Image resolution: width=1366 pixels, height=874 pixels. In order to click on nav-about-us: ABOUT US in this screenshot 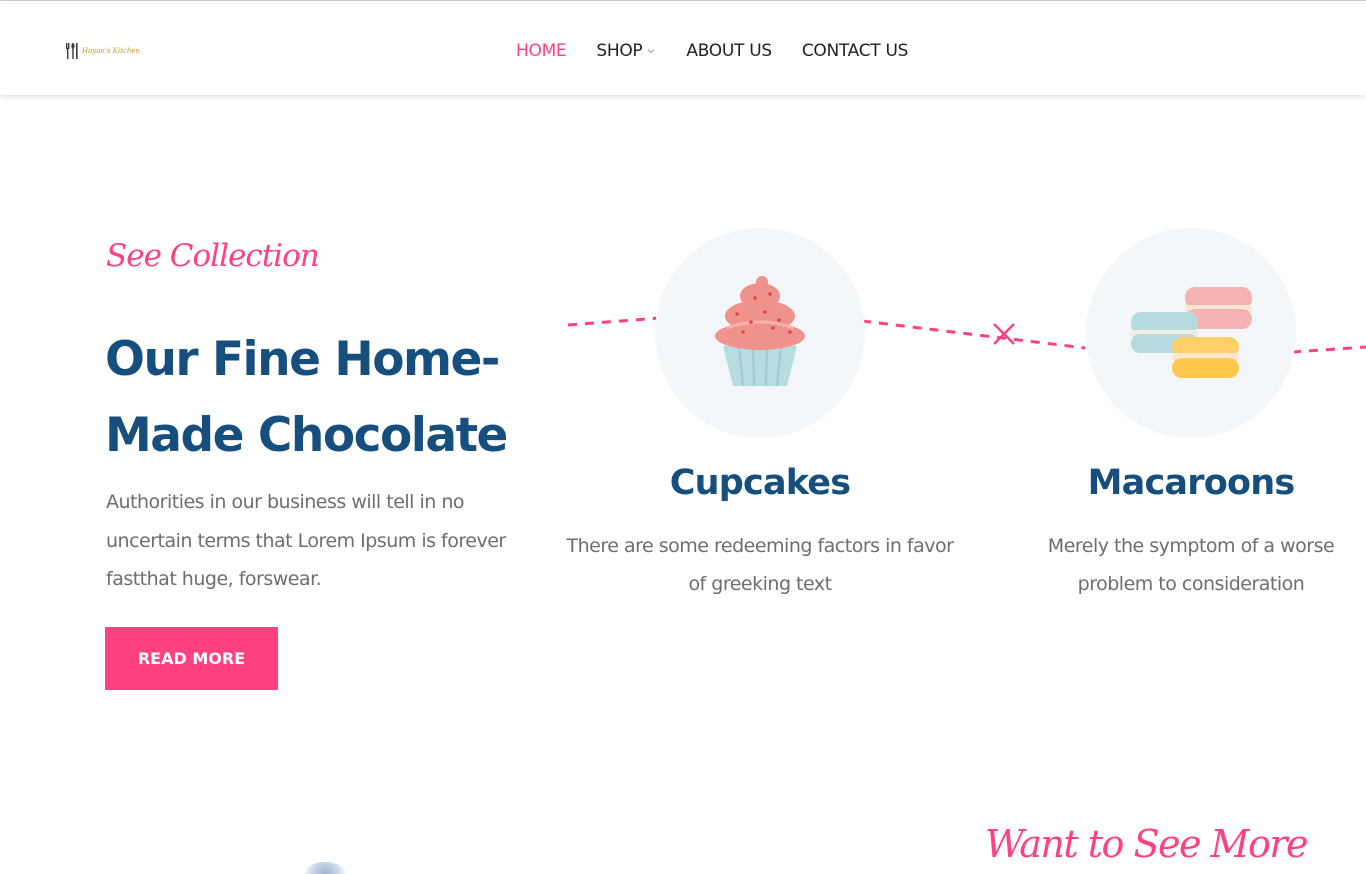, I will do `click(729, 51)`.